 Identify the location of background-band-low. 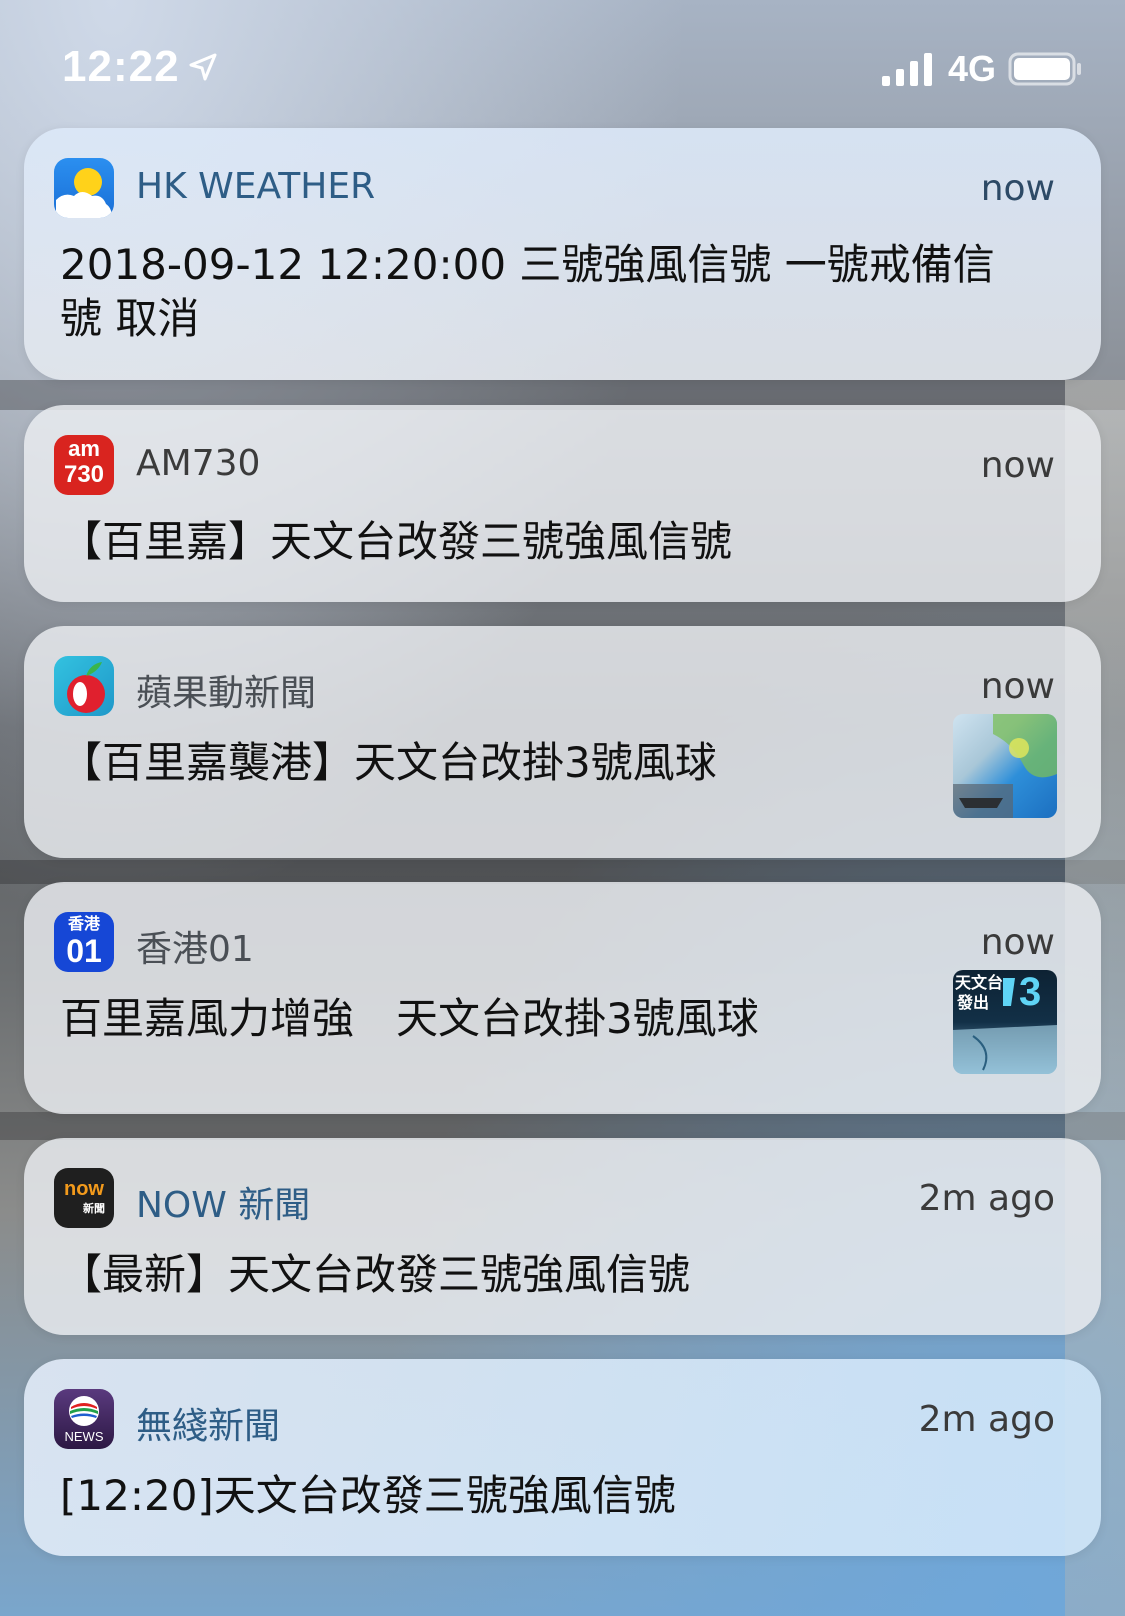
(562, 1126).